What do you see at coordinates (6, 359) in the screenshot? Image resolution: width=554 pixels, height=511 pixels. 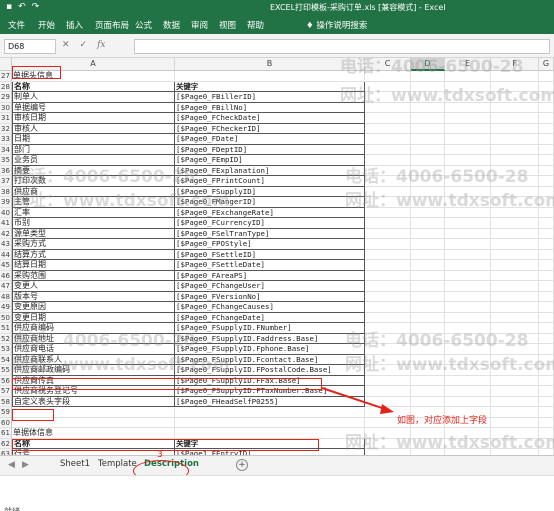 I see `row-number: 54` at bounding box center [6, 359].